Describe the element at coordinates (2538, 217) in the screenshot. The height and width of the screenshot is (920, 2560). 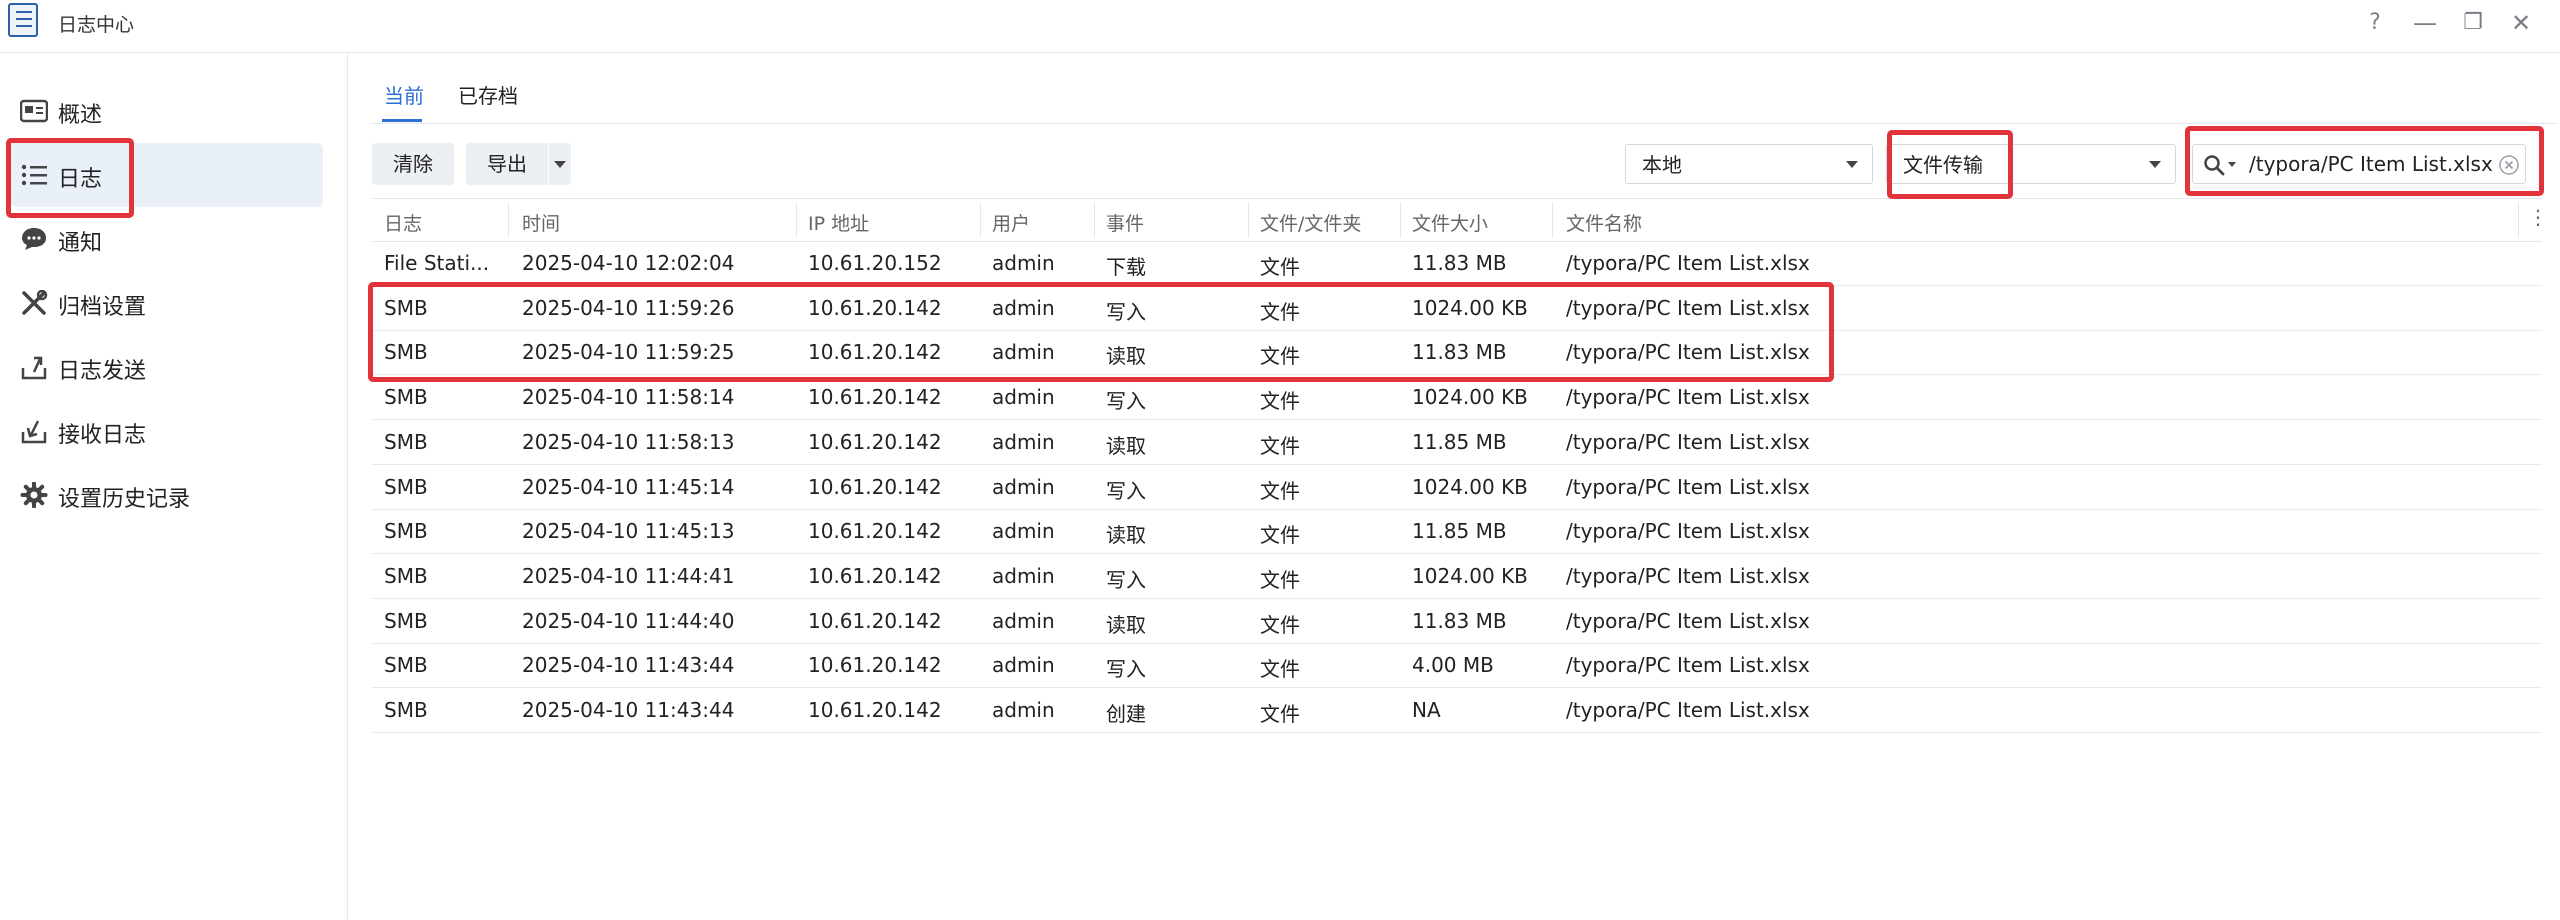
I see `column-options-icon: ⋮` at that location.